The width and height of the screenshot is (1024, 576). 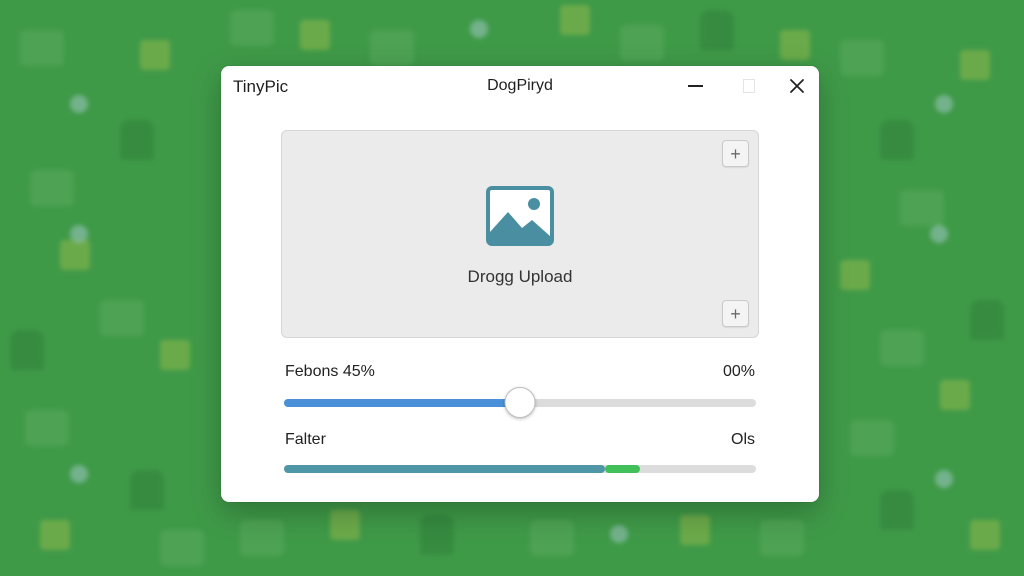 What do you see at coordinates (743, 439) in the screenshot?
I see `filter-value: Ols` at bounding box center [743, 439].